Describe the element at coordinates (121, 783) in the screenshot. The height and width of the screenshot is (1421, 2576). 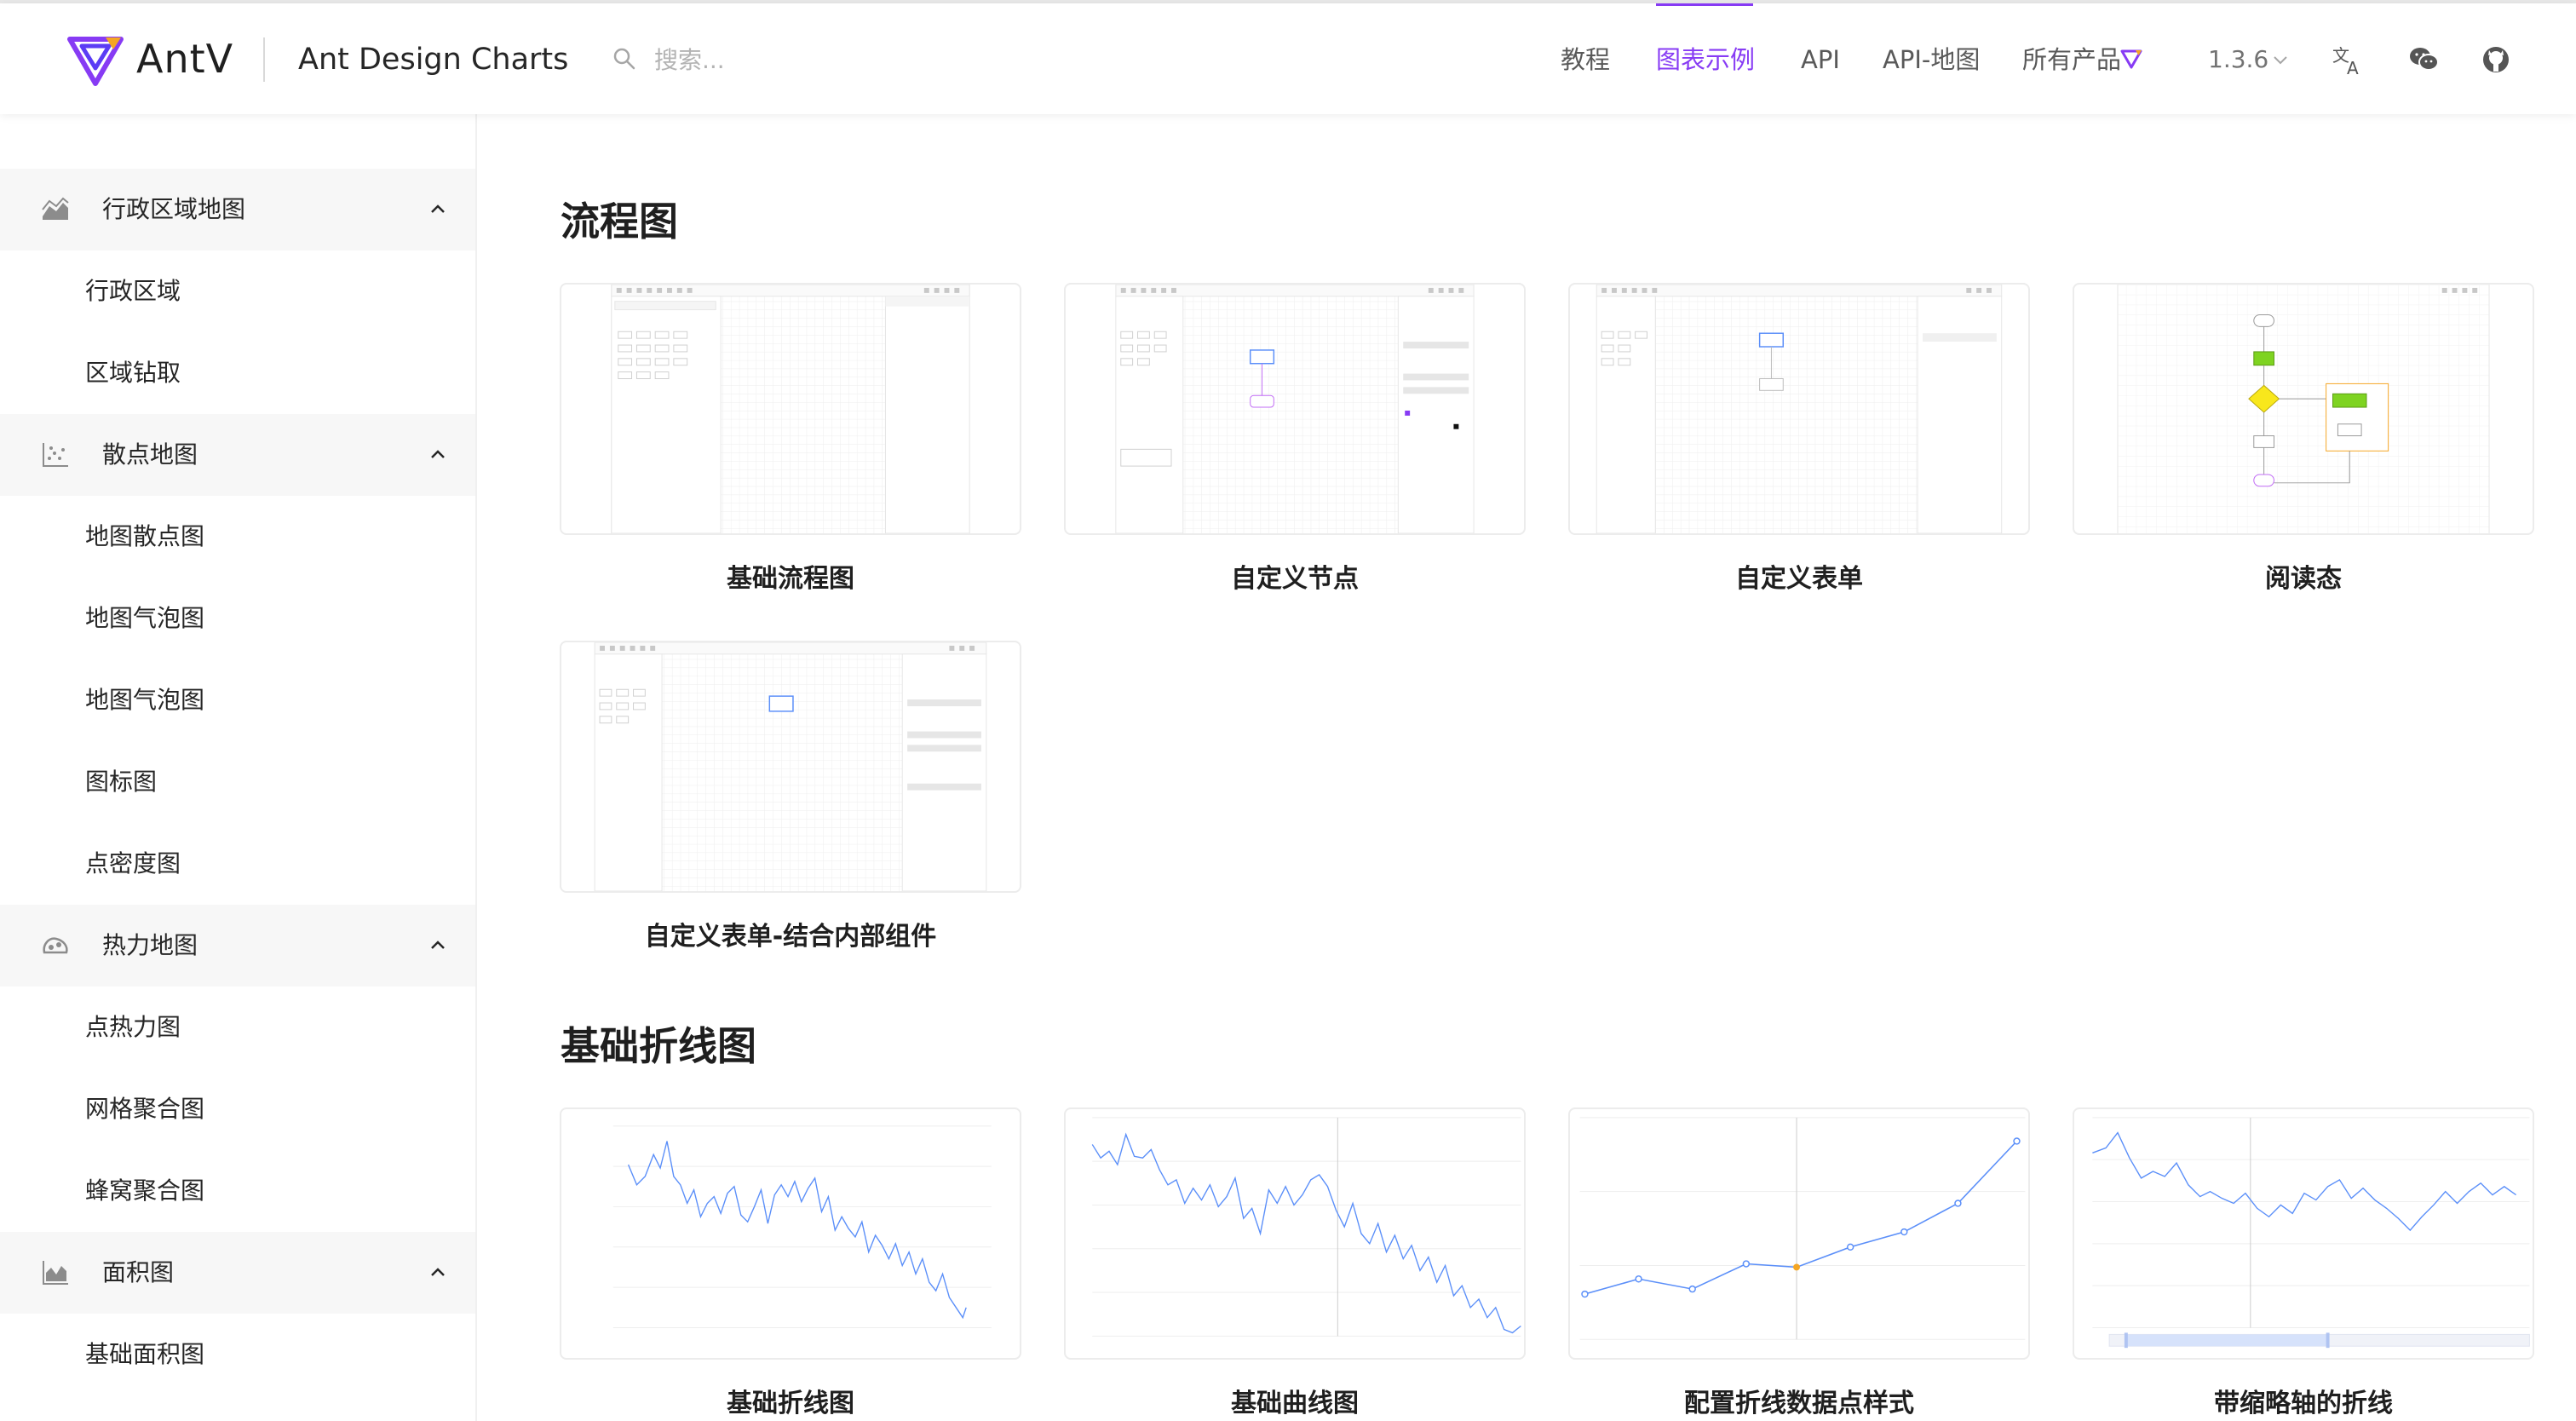
I see `sidebar-item-icon-map: 图标图` at that location.